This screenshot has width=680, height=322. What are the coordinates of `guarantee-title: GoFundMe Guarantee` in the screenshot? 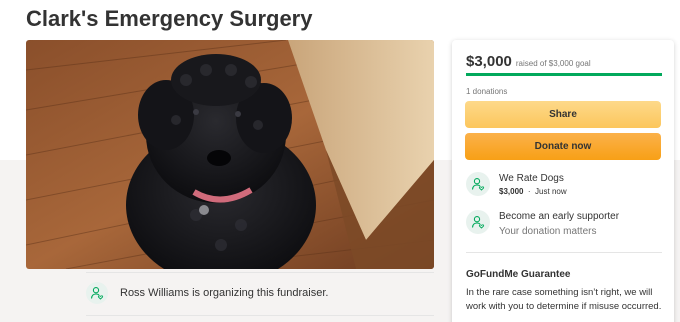 It's located at (518, 274).